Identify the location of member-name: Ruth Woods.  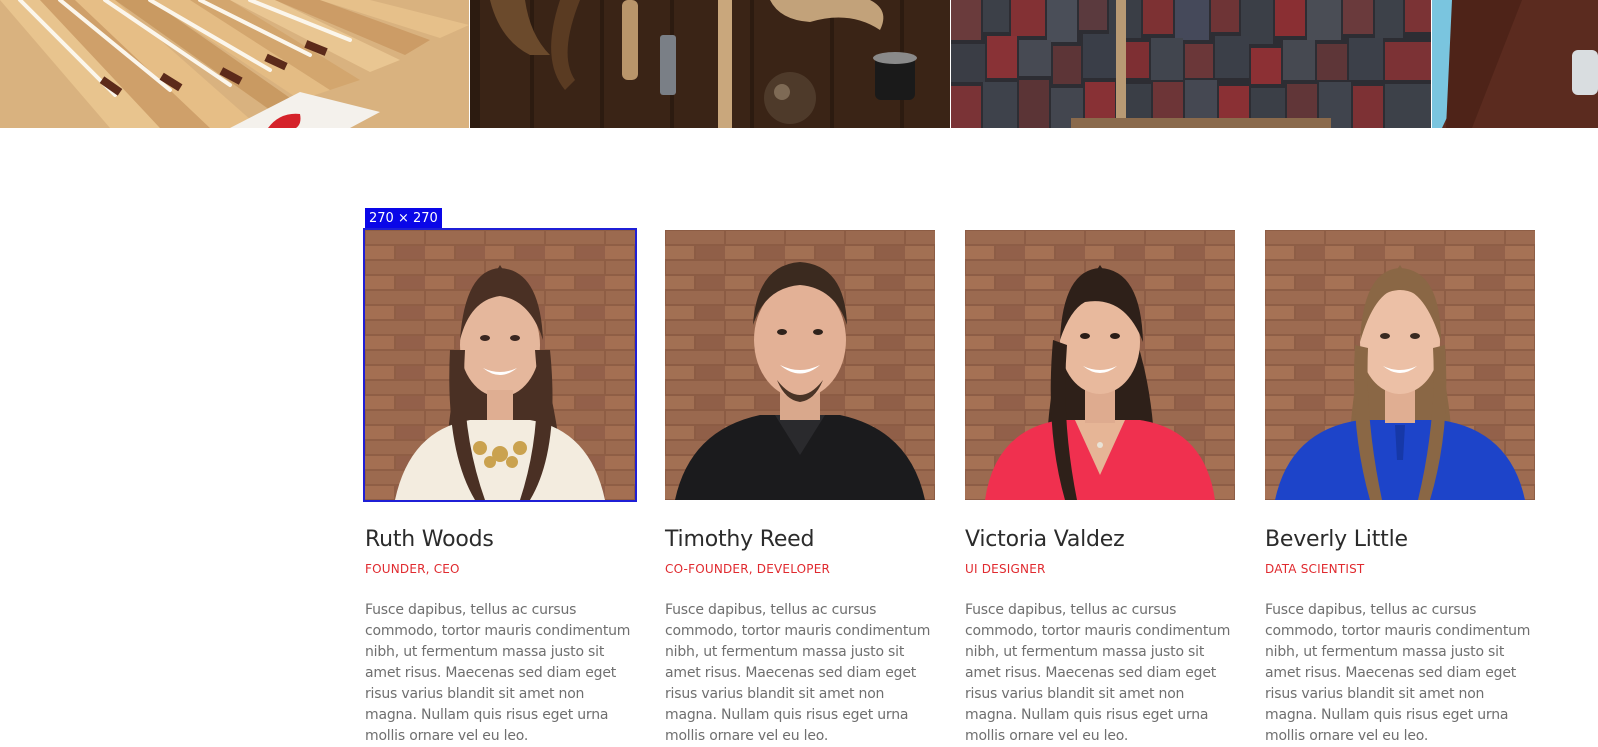
(429, 539).